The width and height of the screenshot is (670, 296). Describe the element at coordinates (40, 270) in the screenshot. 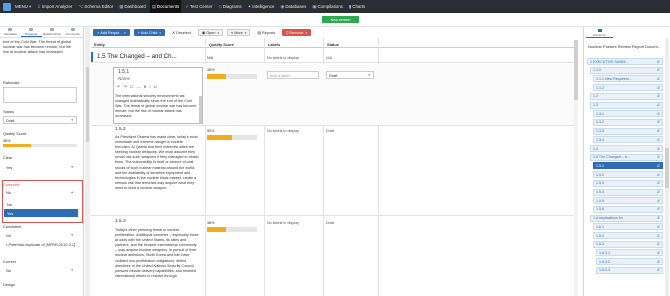

I see `correct-select: No ▾` at that location.